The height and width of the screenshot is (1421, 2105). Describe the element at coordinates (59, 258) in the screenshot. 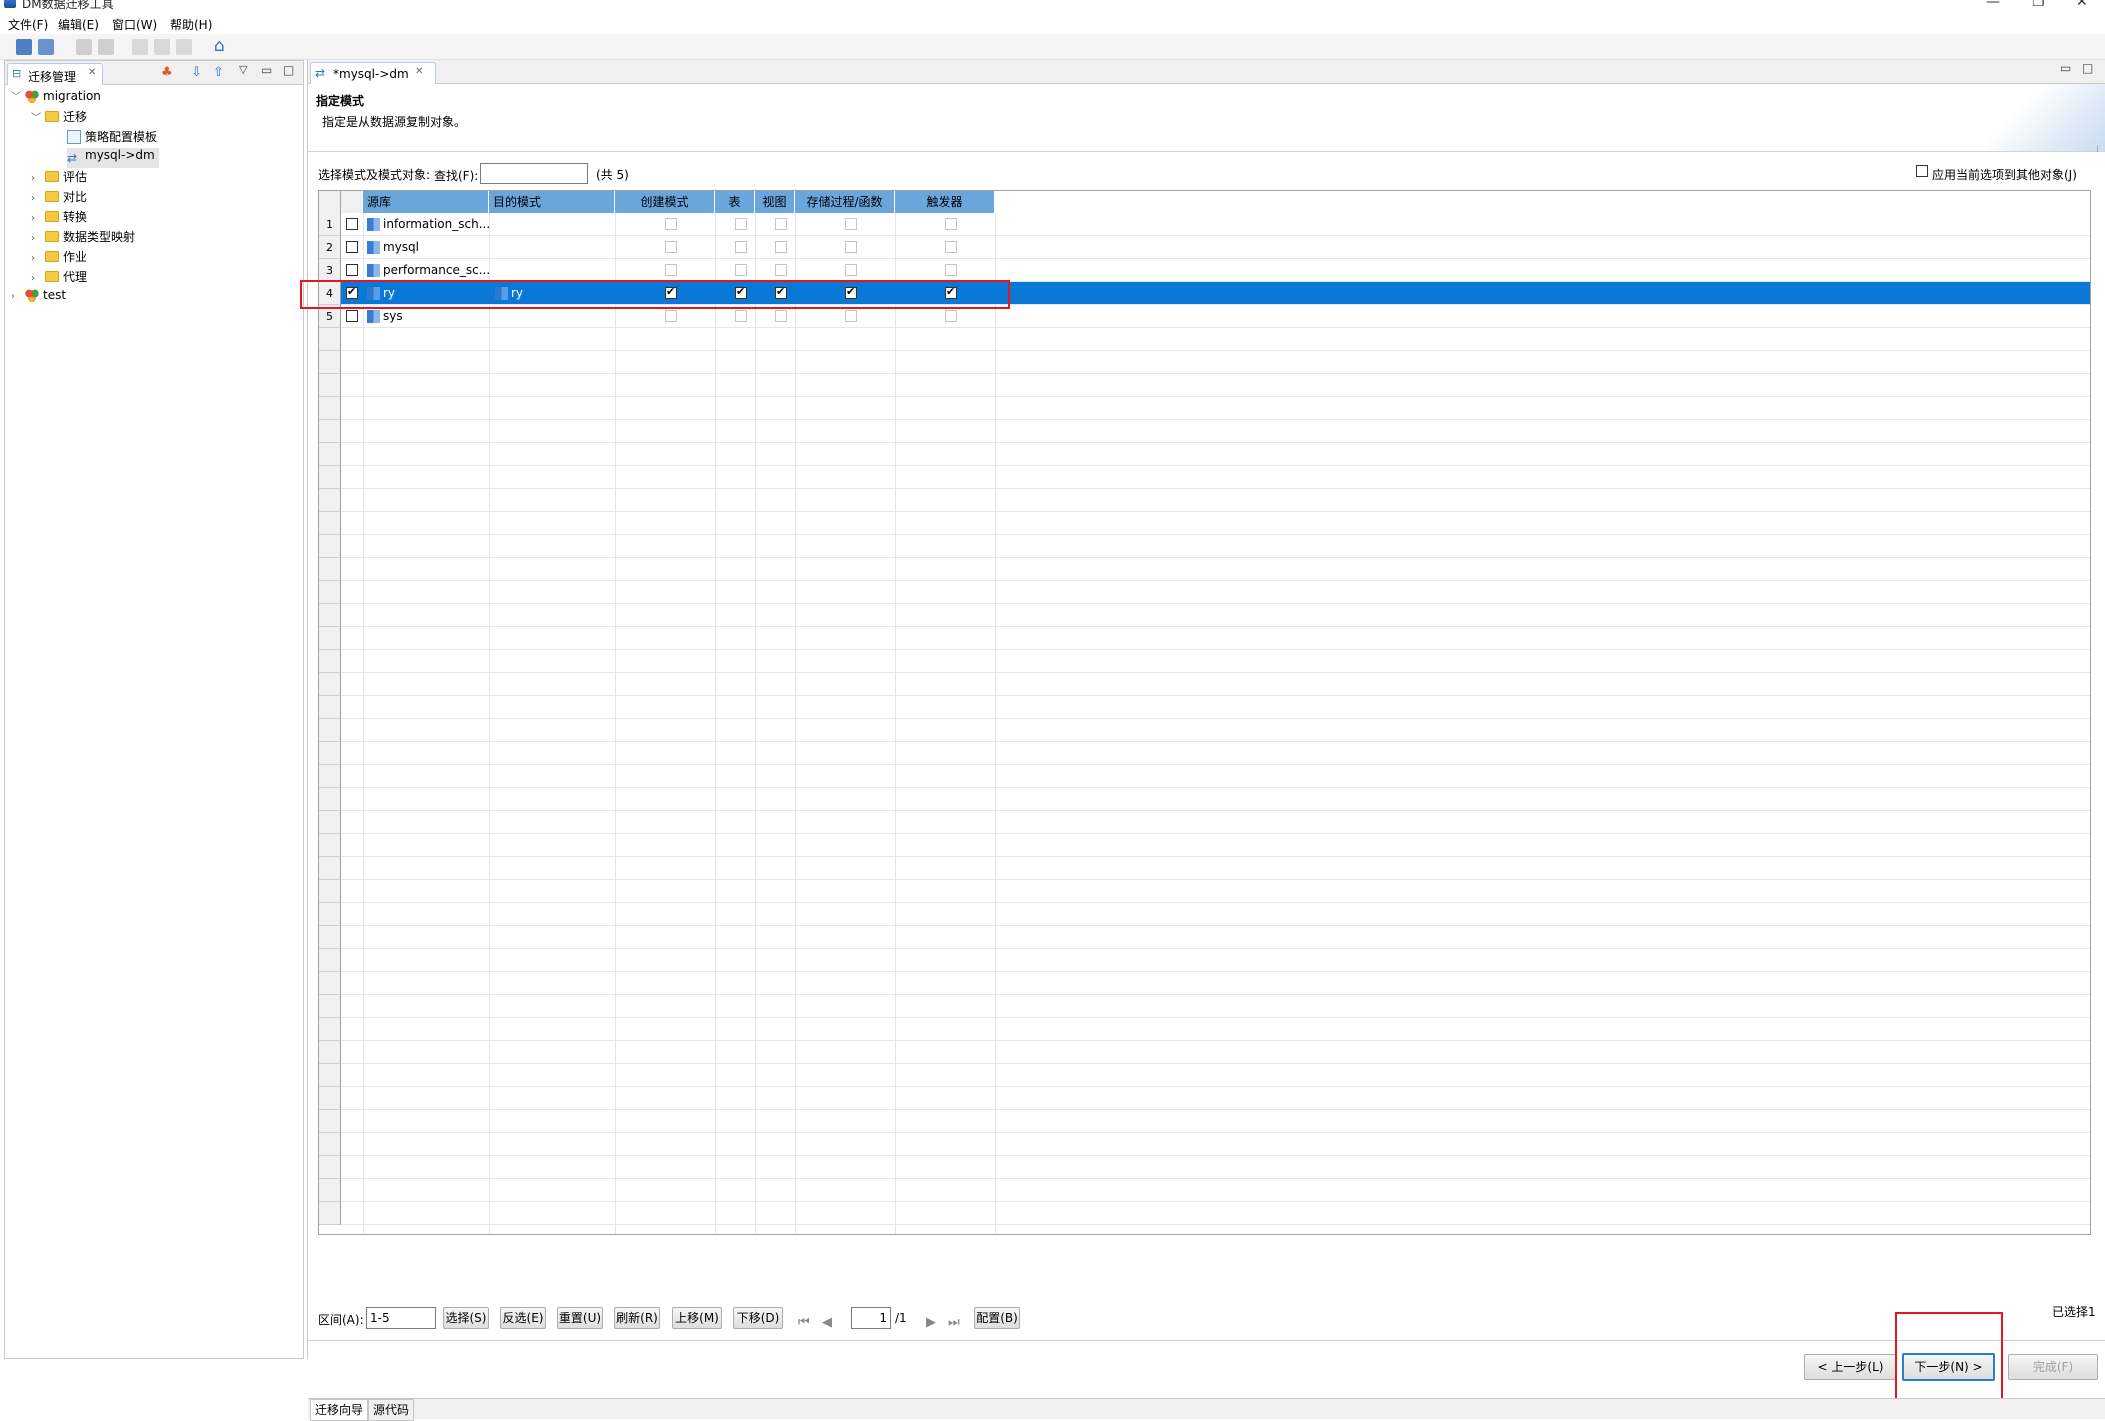

I see `tree-item-jobs: › 作业` at that location.